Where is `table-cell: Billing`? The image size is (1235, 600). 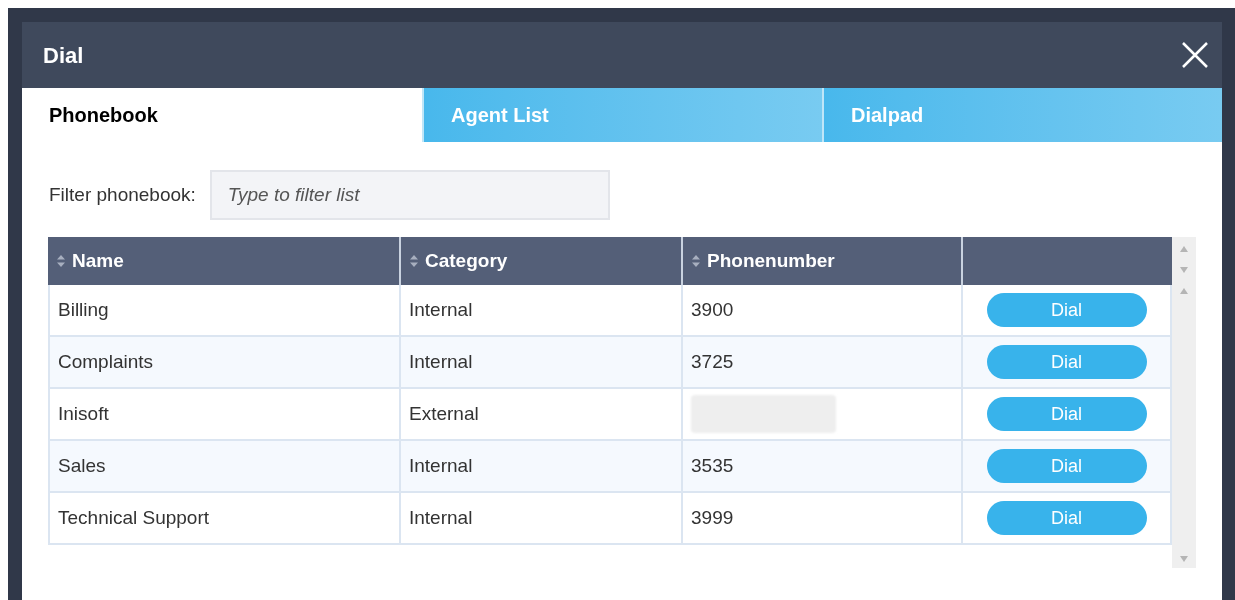
table-cell: Billing is located at coordinates (225, 310).